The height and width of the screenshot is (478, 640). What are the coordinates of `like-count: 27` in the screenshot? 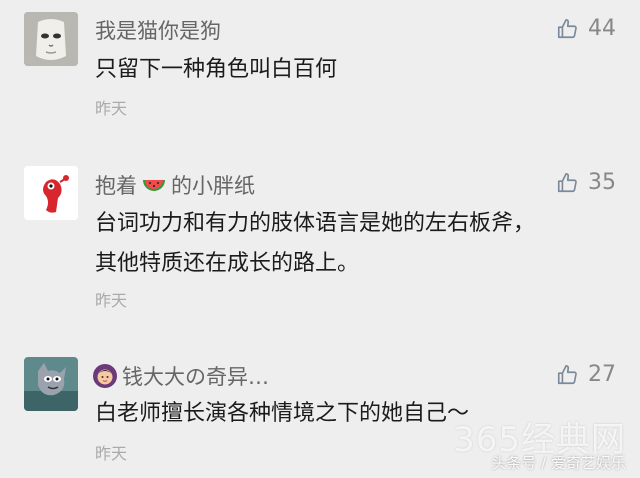 It's located at (602, 374).